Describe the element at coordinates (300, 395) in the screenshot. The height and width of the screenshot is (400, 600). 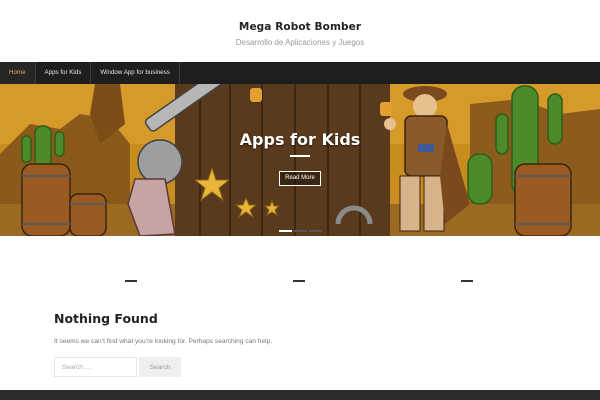
I see `site-footer` at that location.